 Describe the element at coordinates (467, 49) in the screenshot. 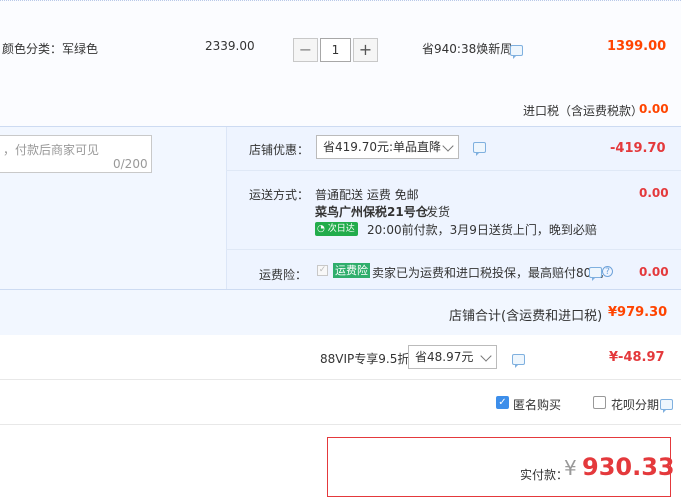

I see `promo-text: 省940:38焕新周` at that location.